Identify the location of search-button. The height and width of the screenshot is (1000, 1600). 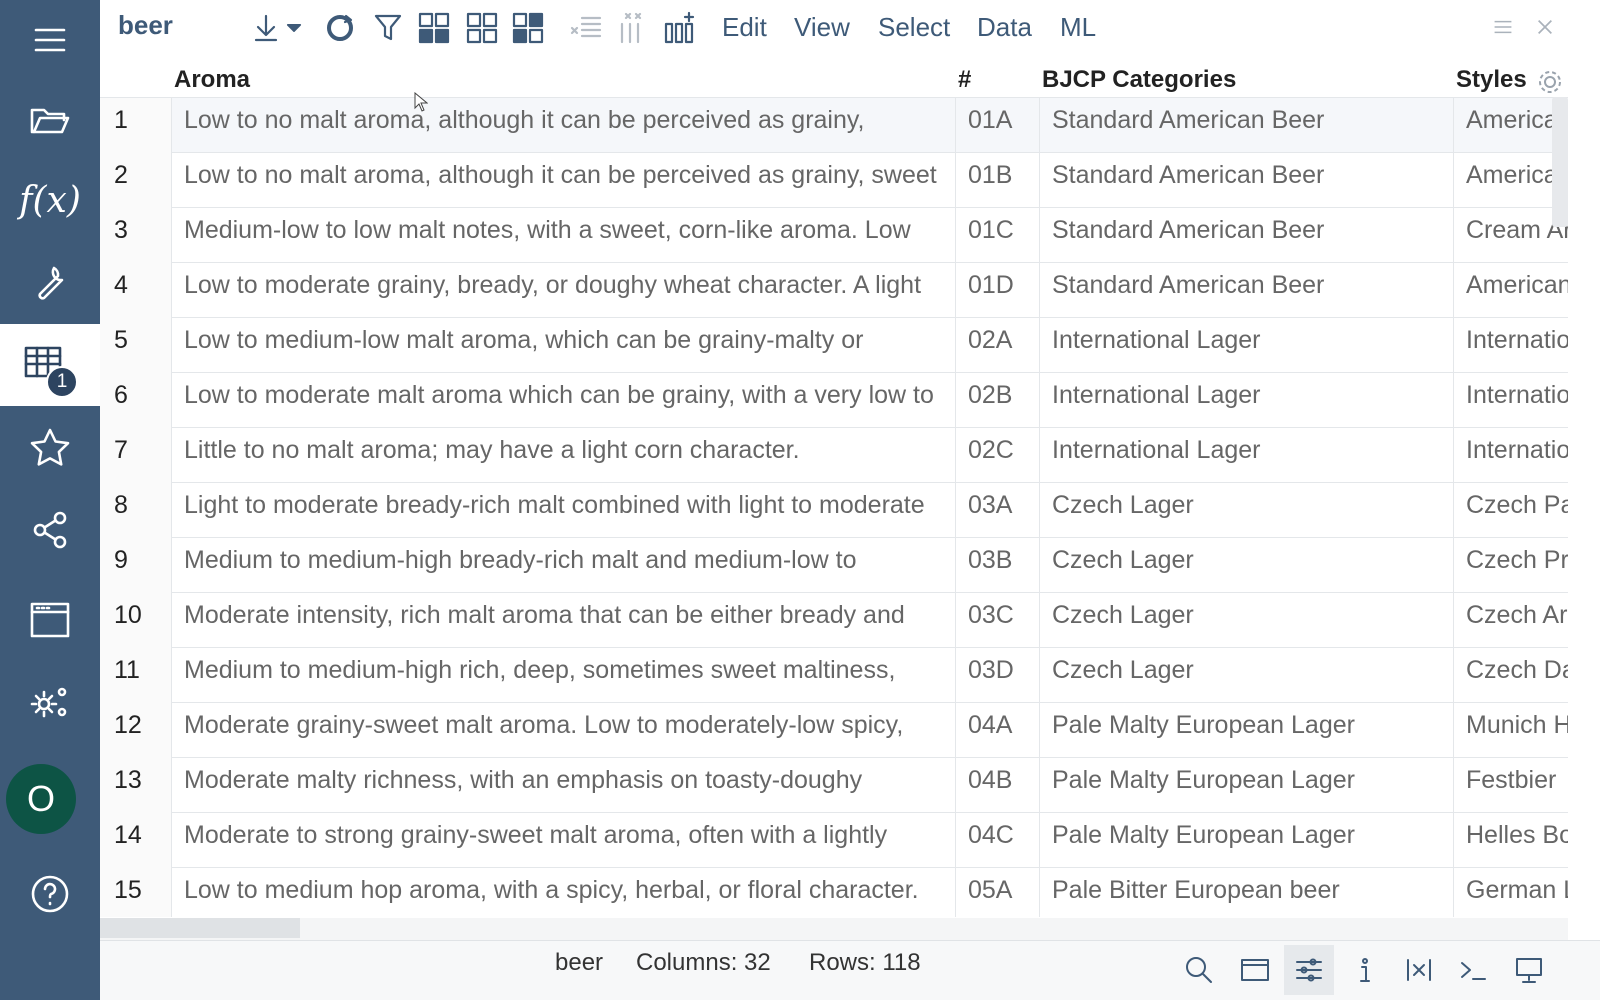
(1199, 970).